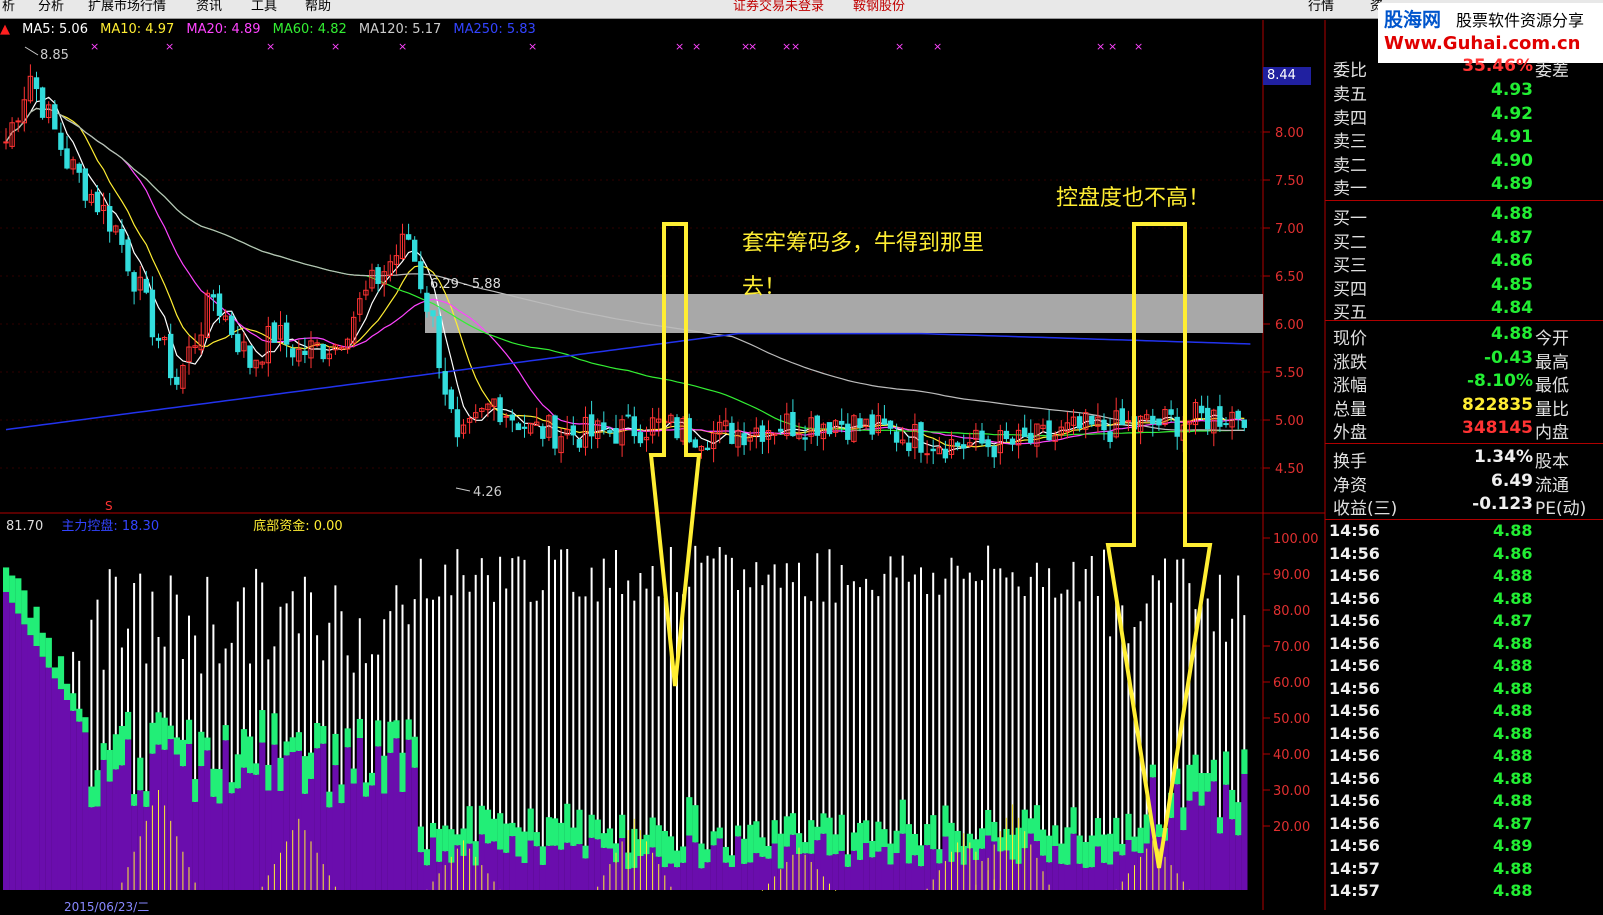 The width and height of the screenshot is (1603, 915). Describe the element at coordinates (1512, 184) in the screenshot. I see `sell-row-value: 4.89` at that location.